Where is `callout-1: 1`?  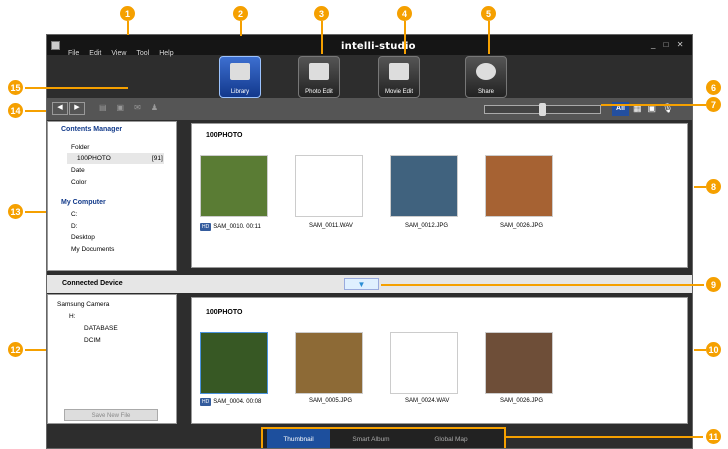 callout-1: 1 is located at coordinates (127, 13).